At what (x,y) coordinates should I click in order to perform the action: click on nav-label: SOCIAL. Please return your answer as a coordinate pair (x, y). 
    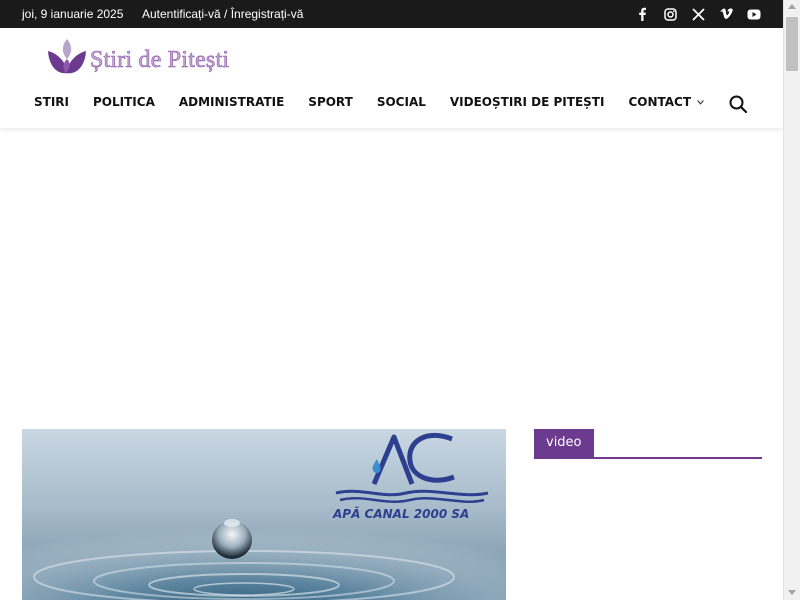
    Looking at the image, I should click on (401, 102).